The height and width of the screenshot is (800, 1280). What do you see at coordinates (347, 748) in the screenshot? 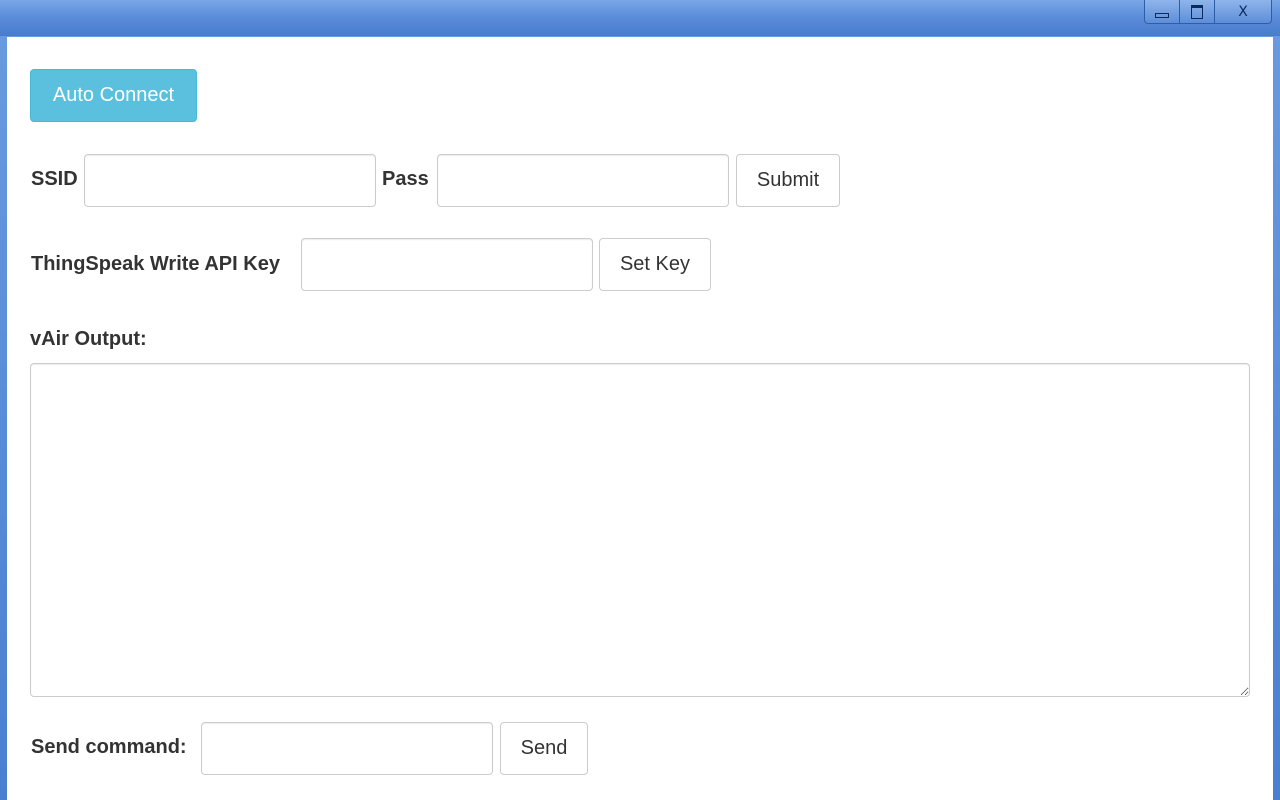
I see `send-command-input` at bounding box center [347, 748].